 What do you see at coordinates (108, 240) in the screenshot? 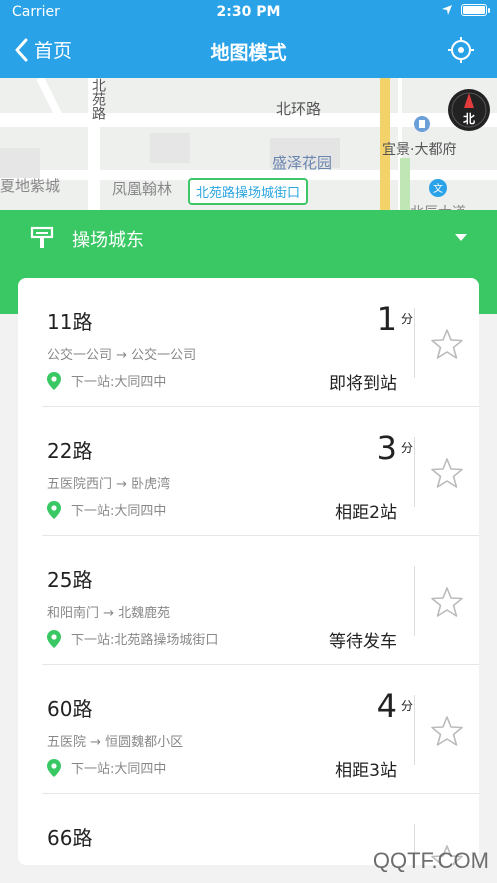
I see `station-name: 操场城东` at bounding box center [108, 240].